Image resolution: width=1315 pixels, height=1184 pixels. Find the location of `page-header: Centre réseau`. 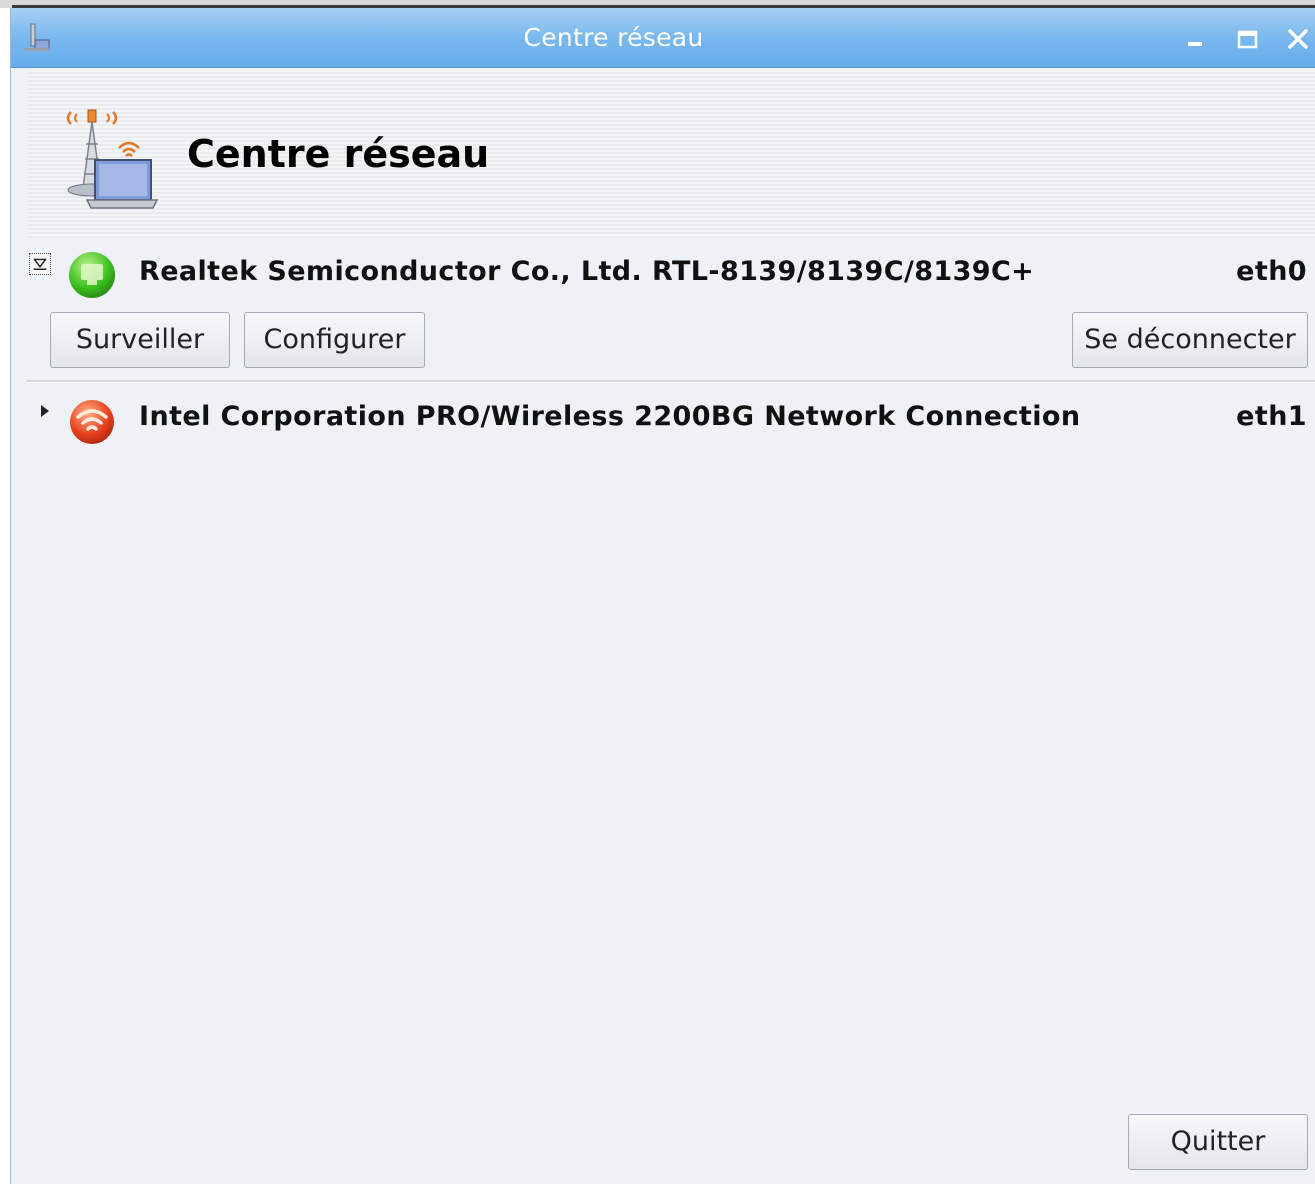

page-header: Centre réseau is located at coordinates (671, 154).